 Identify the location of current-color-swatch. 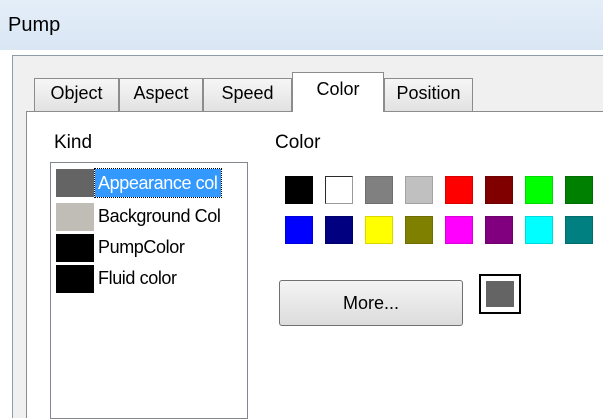
(500, 294).